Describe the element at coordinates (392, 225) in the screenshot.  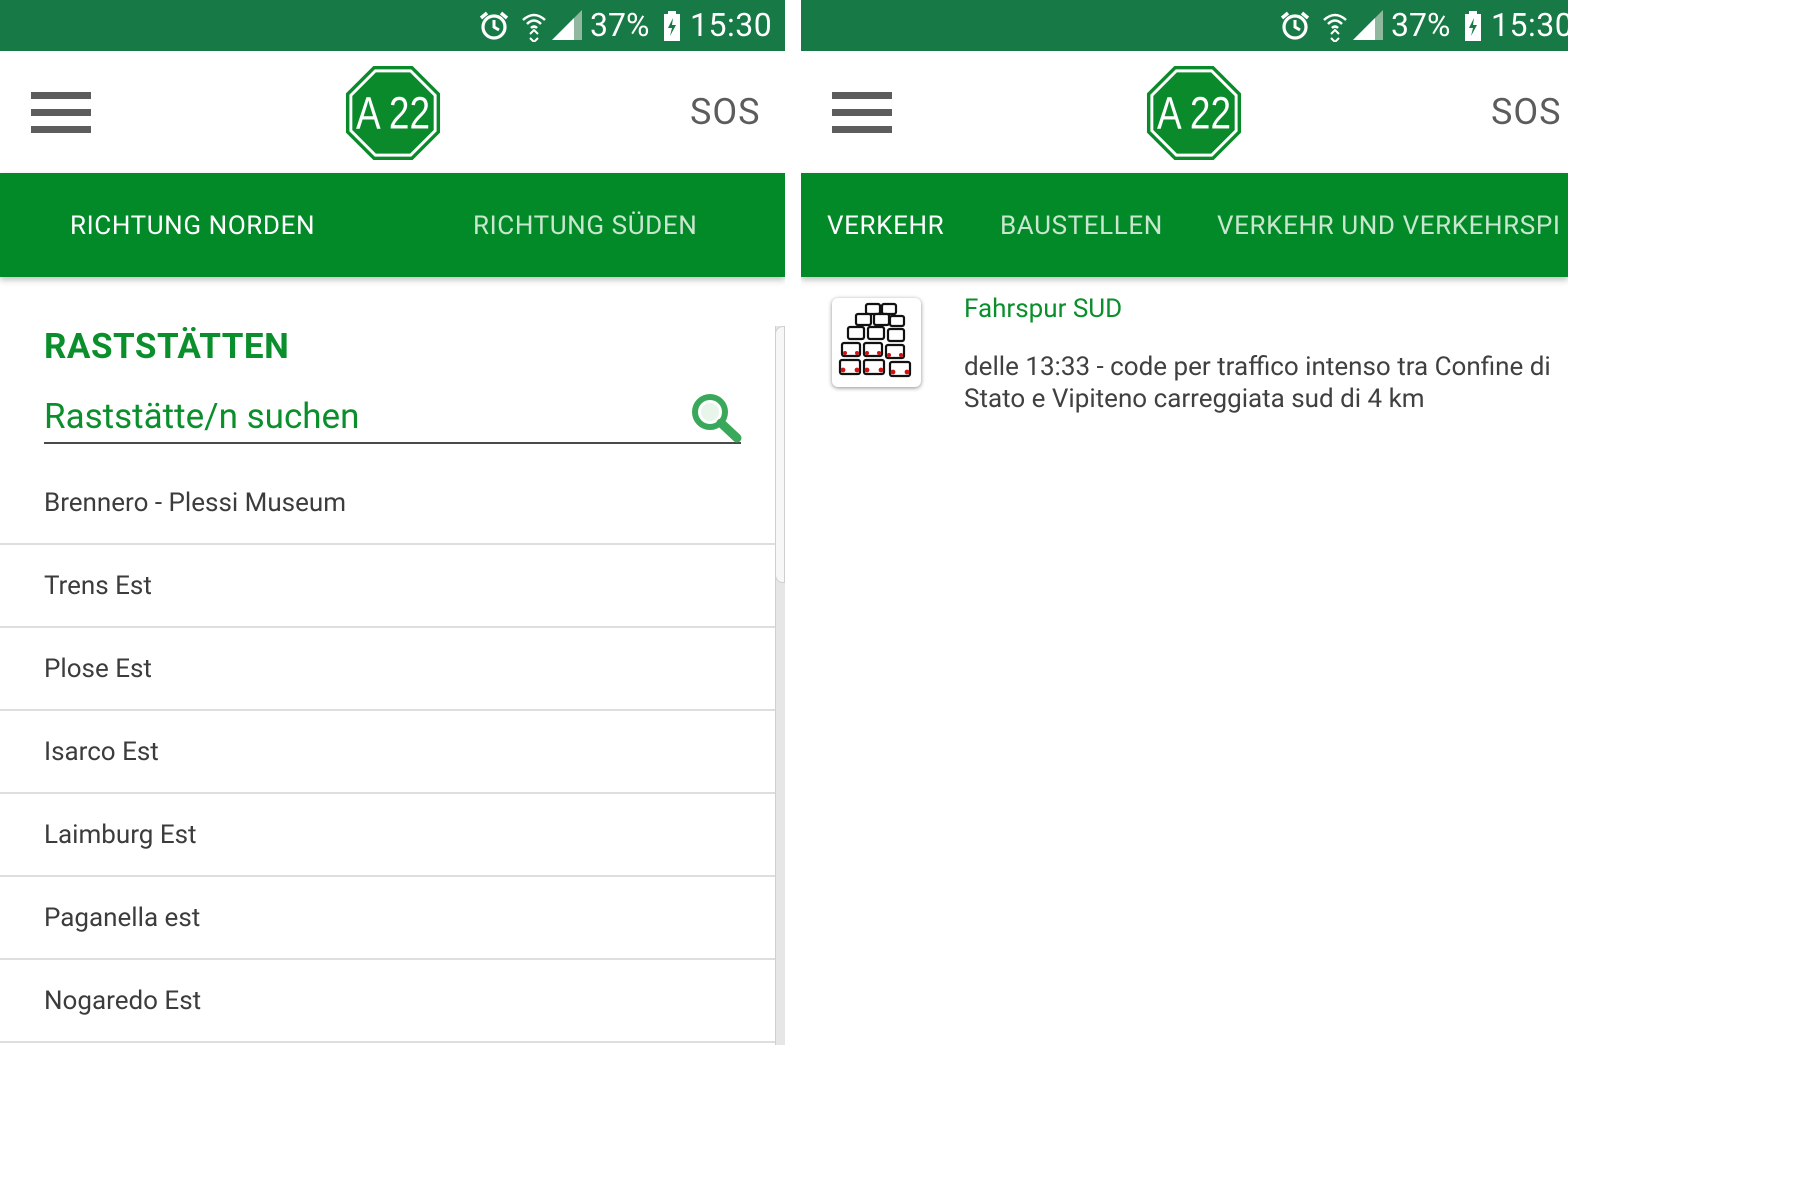
I see `tab-bar: RICHTUNG NORDEN RICHTUNG SÜDEN` at that location.